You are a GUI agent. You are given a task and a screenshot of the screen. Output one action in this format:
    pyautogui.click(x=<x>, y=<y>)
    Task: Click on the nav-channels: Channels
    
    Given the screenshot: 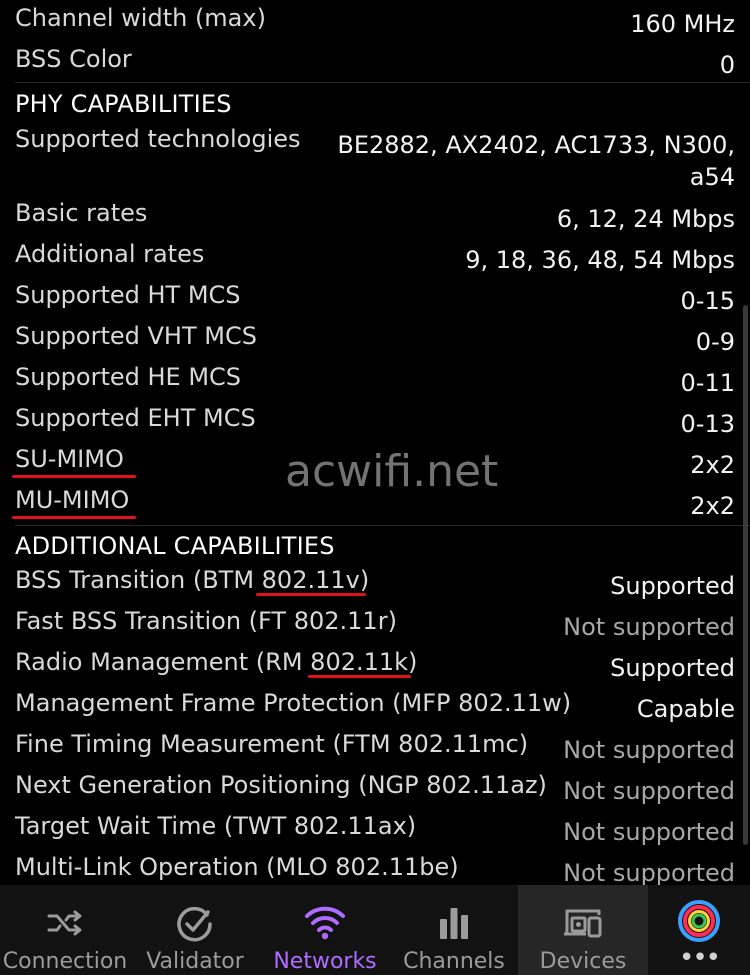 What is the action you would take?
    pyautogui.click(x=454, y=930)
    